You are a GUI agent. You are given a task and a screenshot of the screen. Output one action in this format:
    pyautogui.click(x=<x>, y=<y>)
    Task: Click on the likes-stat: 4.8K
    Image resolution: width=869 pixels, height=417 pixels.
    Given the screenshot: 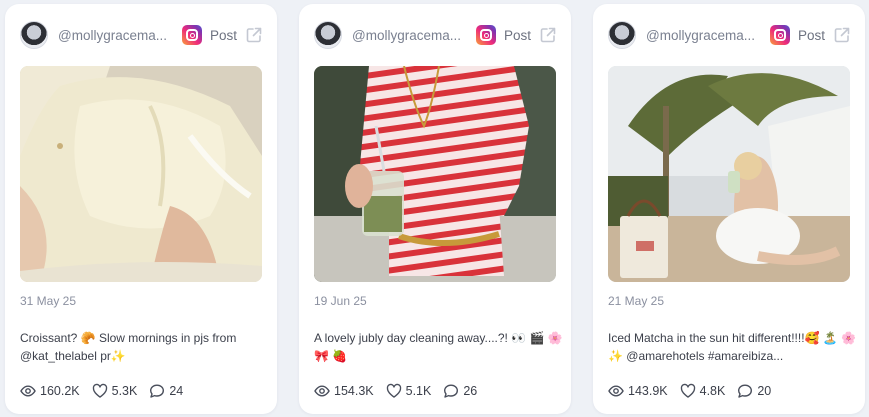 What is the action you would take?
    pyautogui.click(x=703, y=391)
    